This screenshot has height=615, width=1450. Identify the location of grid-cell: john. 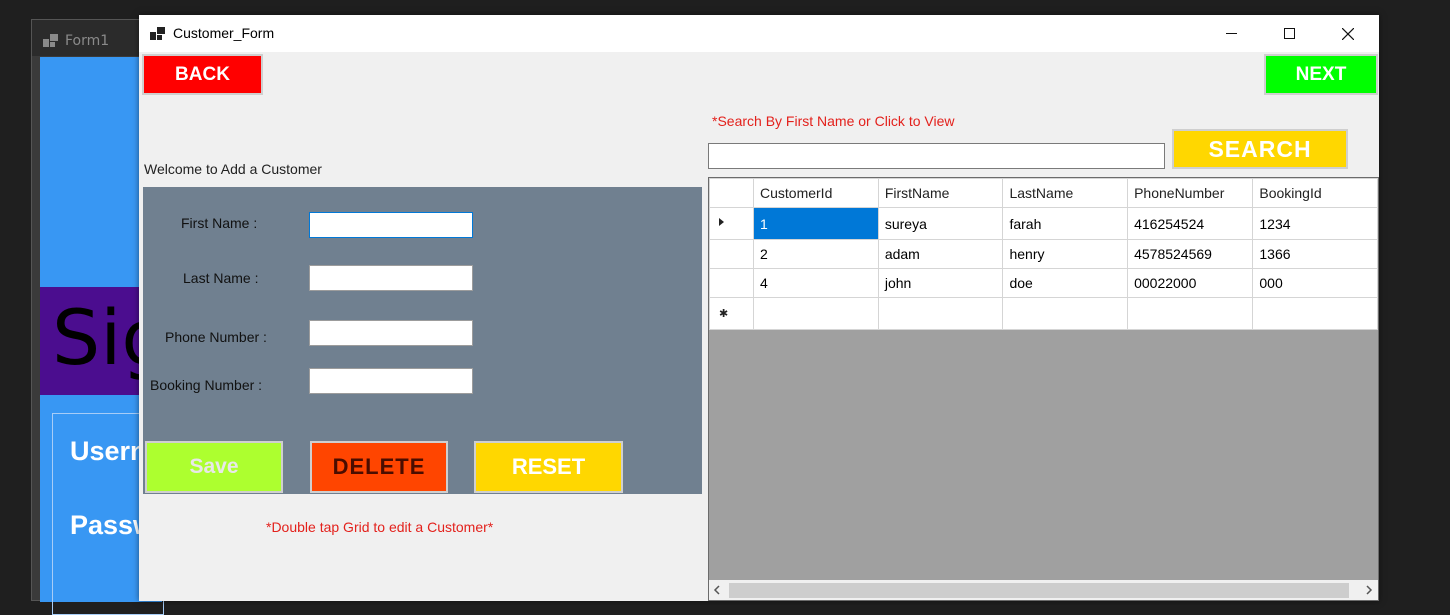
(940, 283).